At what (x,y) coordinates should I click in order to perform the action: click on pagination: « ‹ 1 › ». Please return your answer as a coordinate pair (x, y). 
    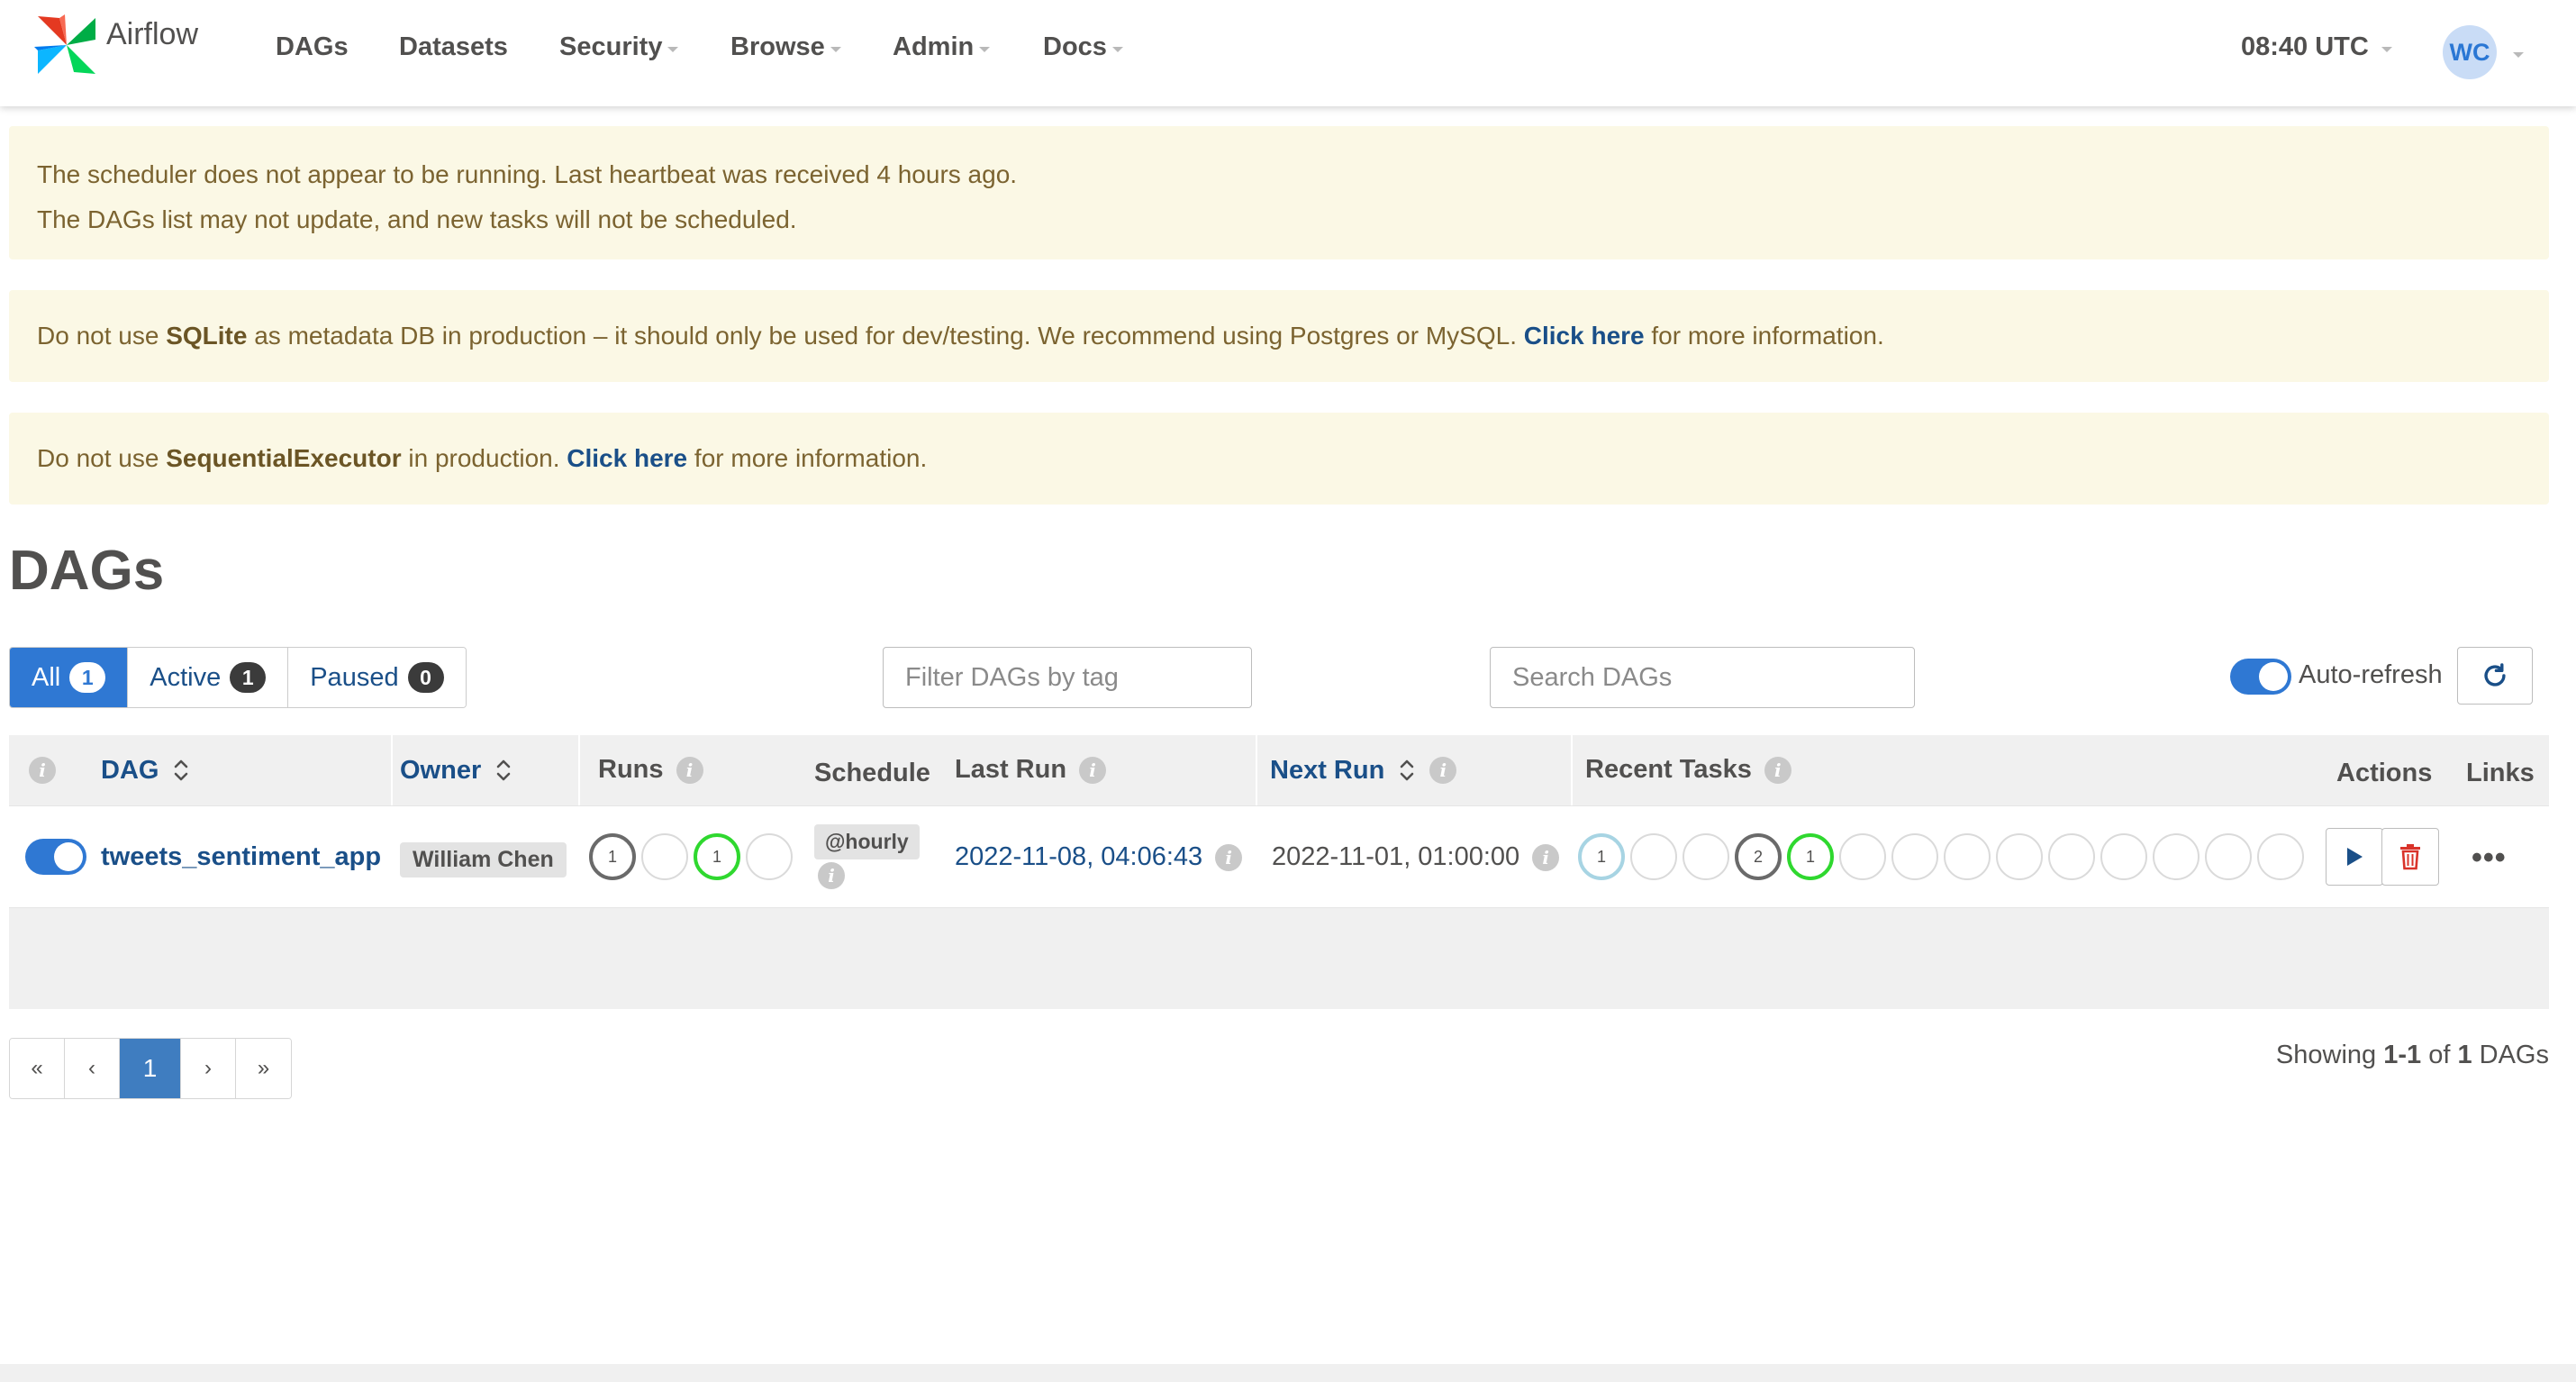
    Looking at the image, I should click on (151, 1068).